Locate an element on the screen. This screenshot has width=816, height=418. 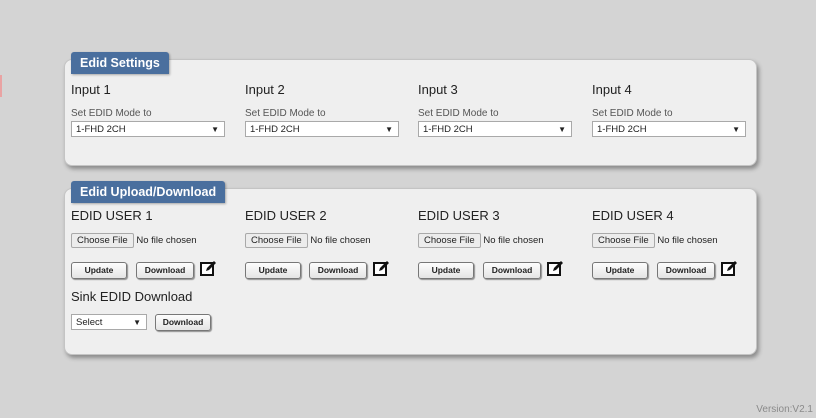
input-3-mode-select: 1-FHD 2CH ▼ is located at coordinates (495, 129).